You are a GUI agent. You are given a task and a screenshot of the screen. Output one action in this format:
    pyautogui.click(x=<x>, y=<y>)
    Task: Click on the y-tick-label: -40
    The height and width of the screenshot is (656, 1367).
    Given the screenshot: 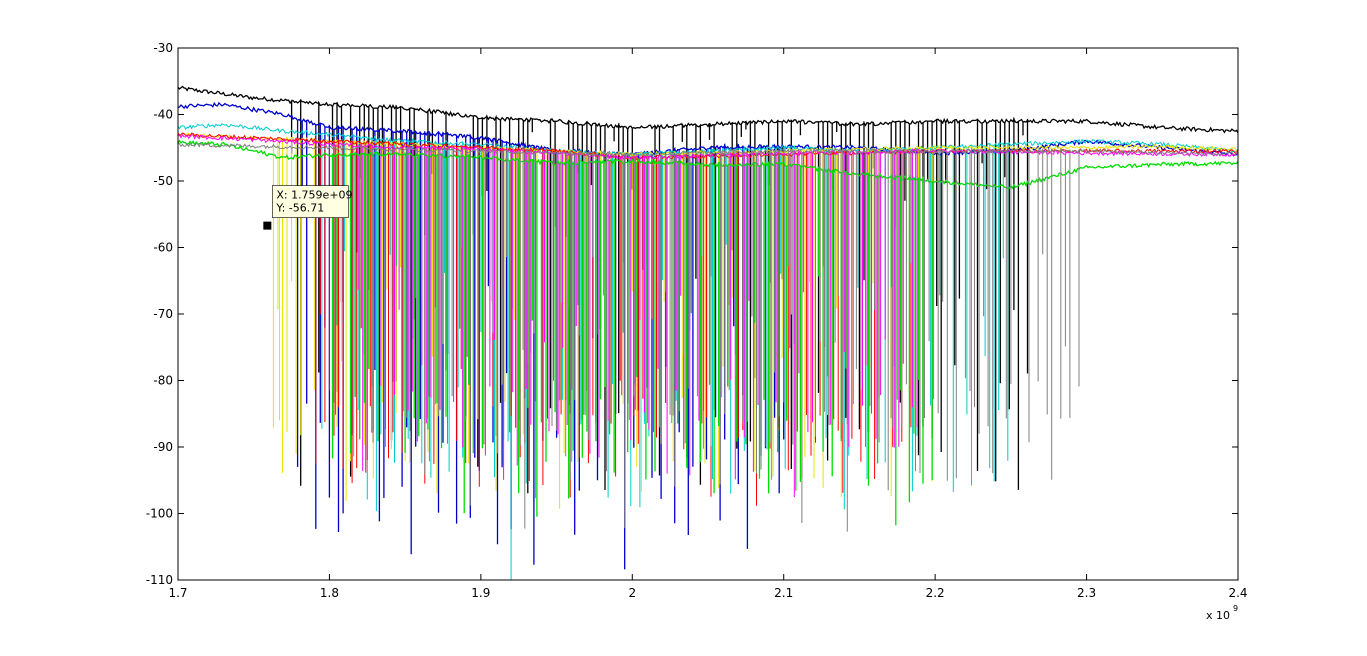 What is the action you would take?
    pyautogui.click(x=163, y=115)
    